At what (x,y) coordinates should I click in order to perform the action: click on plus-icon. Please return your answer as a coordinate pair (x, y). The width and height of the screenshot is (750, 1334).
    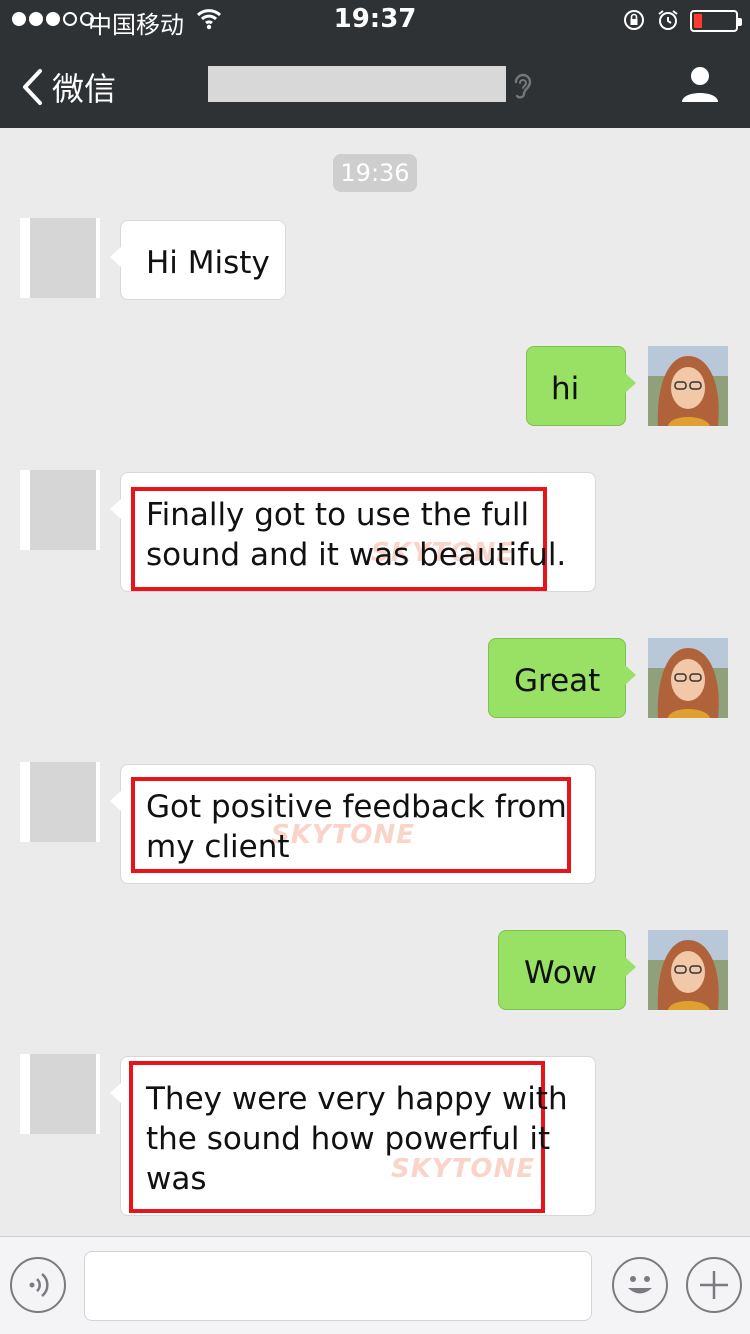
    Looking at the image, I should click on (714, 1285).